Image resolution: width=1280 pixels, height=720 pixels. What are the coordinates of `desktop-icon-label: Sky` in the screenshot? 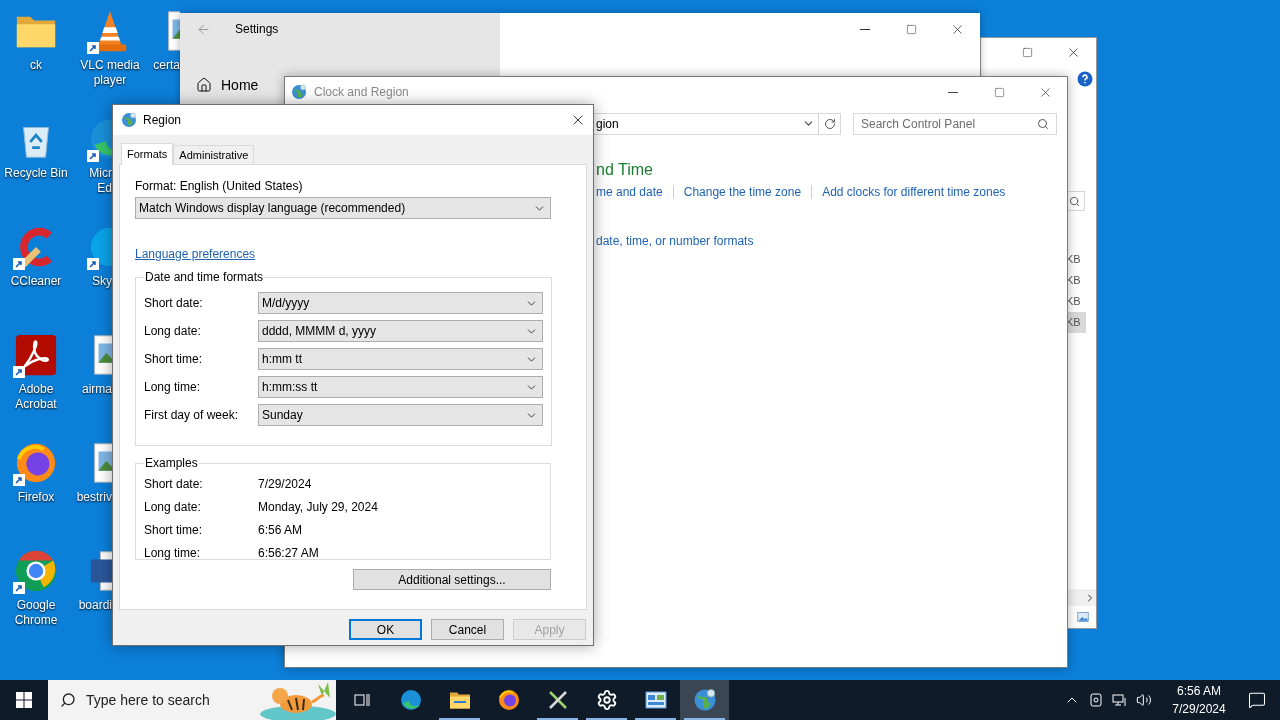 It's located at (93, 281).